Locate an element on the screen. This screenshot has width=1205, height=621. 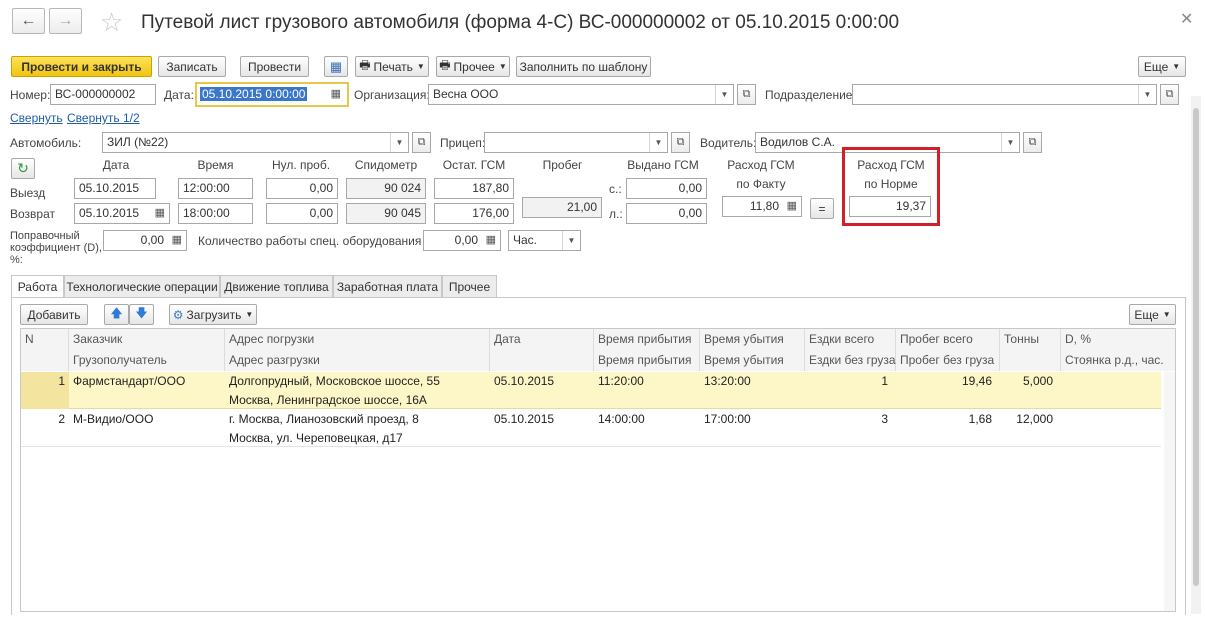
tab-work: Работа is located at coordinates (37, 286).